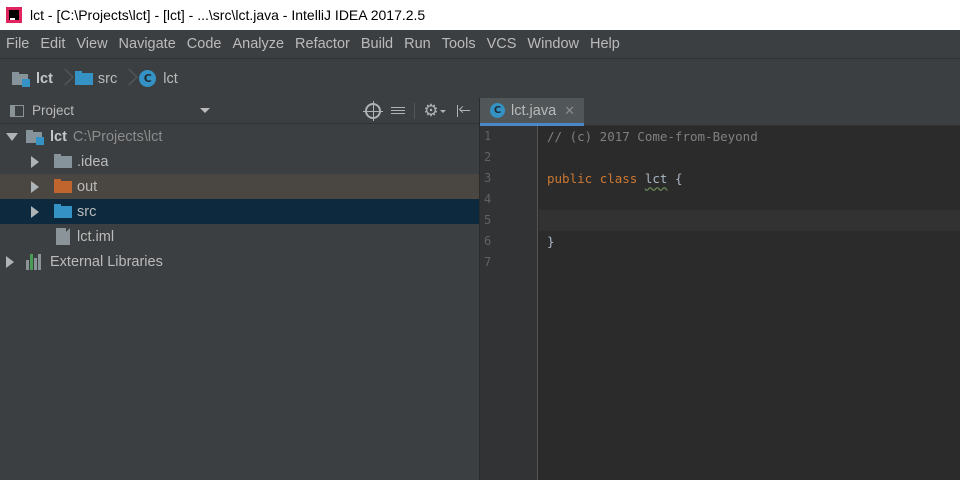 The height and width of the screenshot is (480, 960). Describe the element at coordinates (35, 261) in the screenshot. I see `libraries-icon` at that location.